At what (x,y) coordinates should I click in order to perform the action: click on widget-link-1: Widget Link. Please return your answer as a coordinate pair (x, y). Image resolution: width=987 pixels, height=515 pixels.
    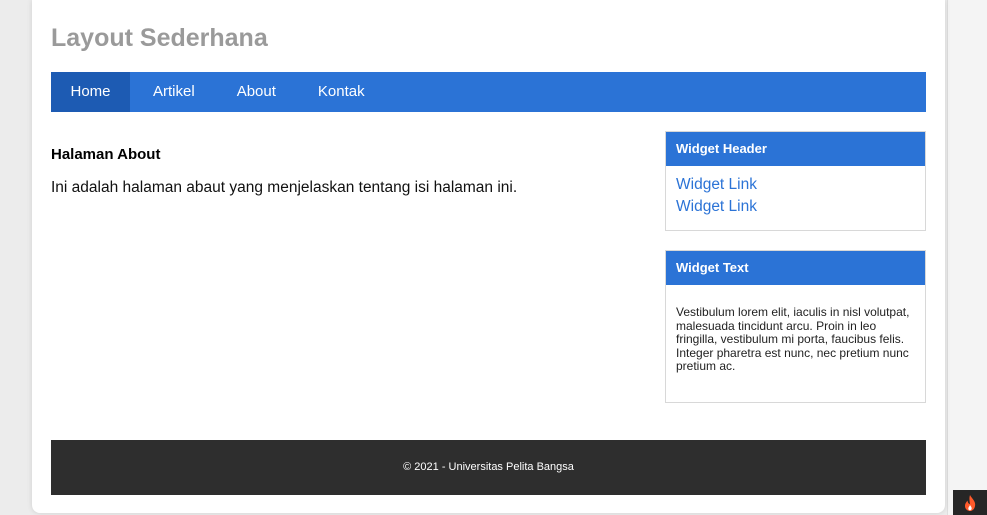
    Looking at the image, I should click on (795, 185).